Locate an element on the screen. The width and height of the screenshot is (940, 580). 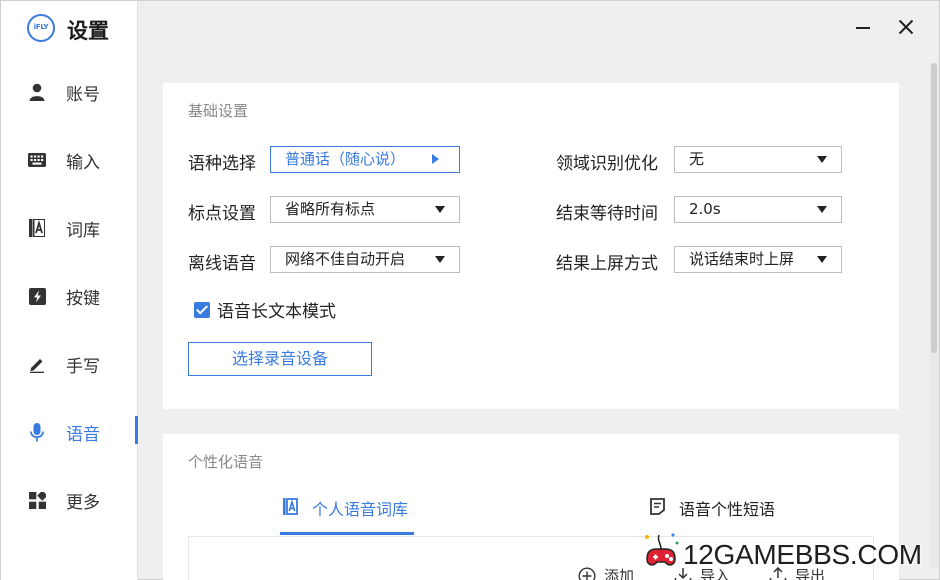
sidebar-item-dictionary: 词库 is located at coordinates (69, 228).